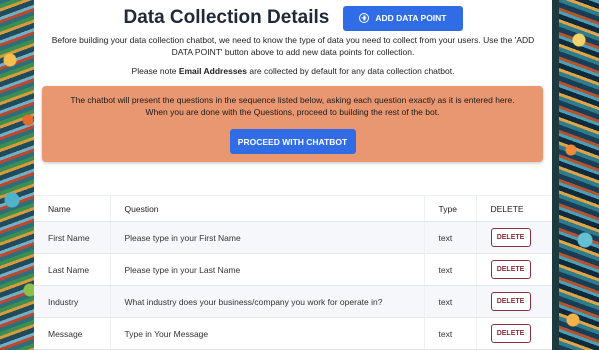  I want to click on add-data-point-label: ADD DATA POINT, so click(411, 18).